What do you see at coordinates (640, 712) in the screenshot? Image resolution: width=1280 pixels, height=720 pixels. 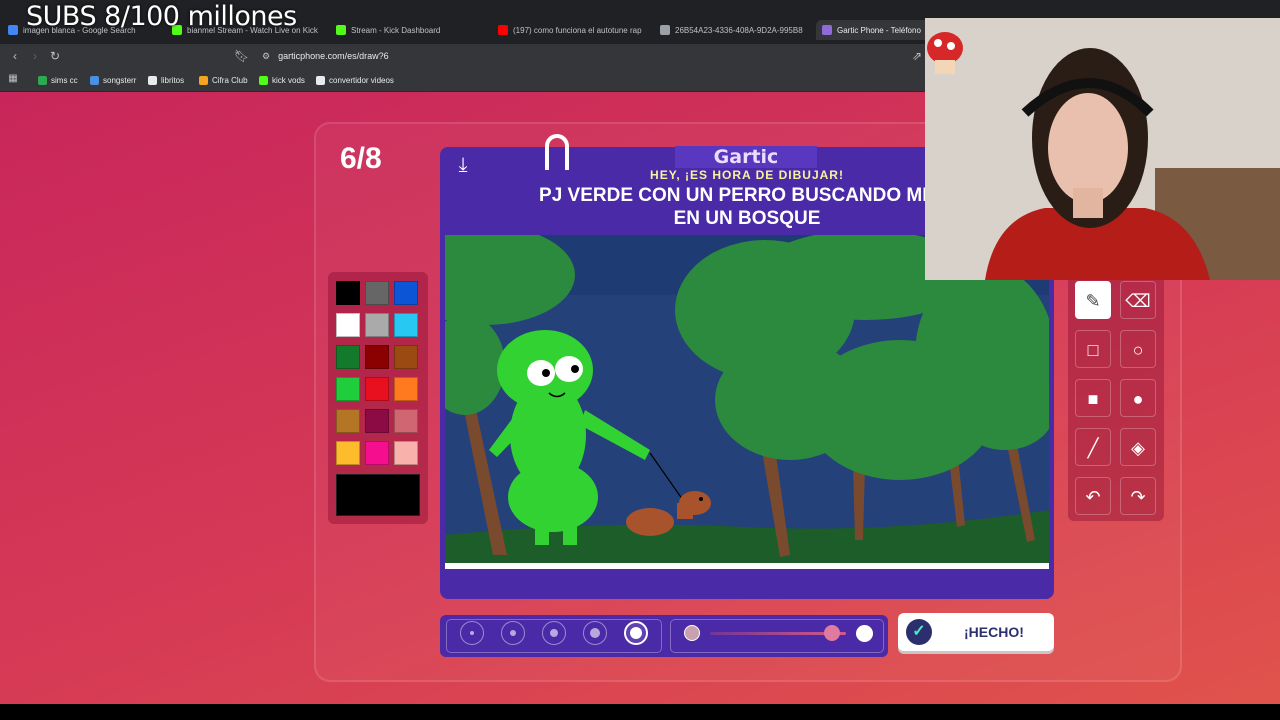 I see `bottom-strip` at bounding box center [640, 712].